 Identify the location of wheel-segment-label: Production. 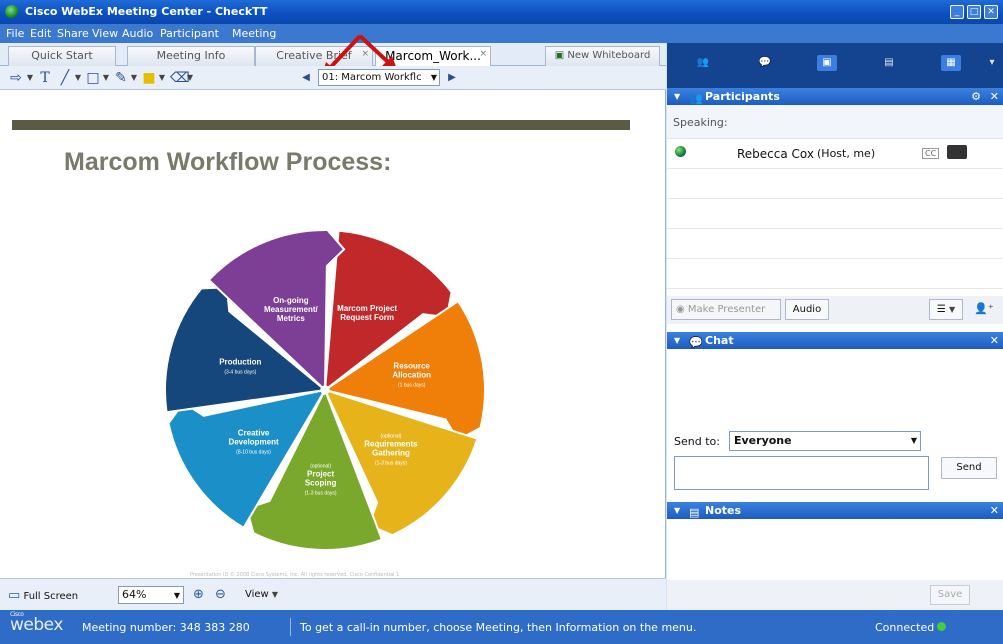
(240, 362).